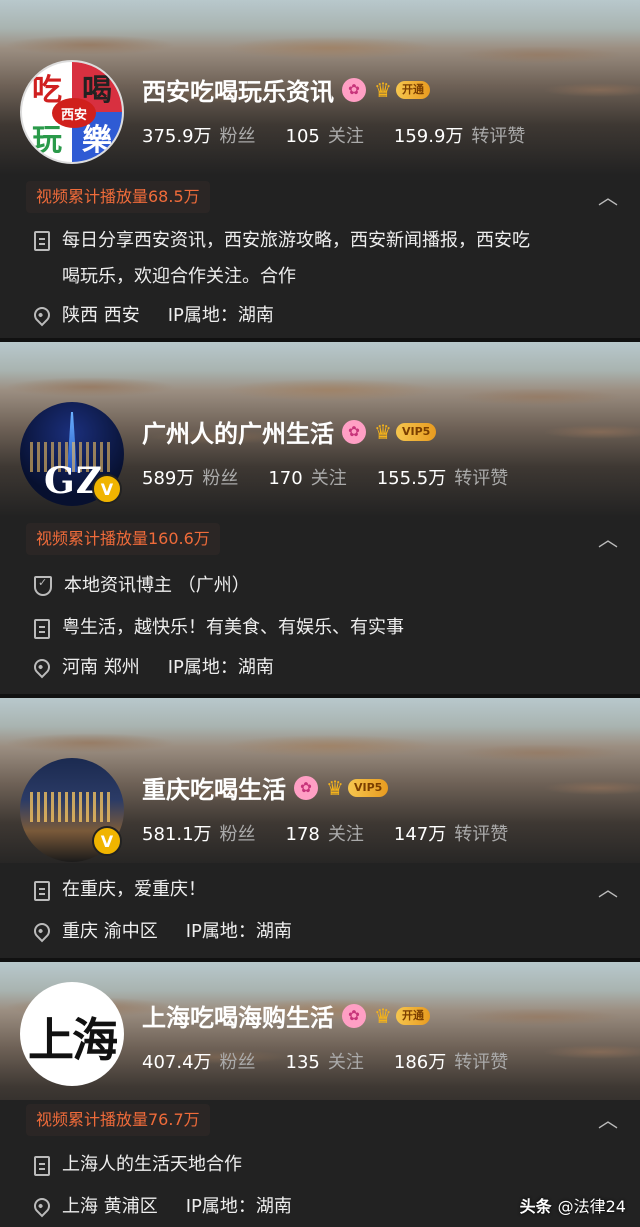  What do you see at coordinates (296, 263) in the screenshot?
I see `bio-text: 每日分享西安资讯，西安旅游攻略，西安新闻播报，西安吃 喝玩乐，欢迎合作关注。合作` at bounding box center [296, 263].